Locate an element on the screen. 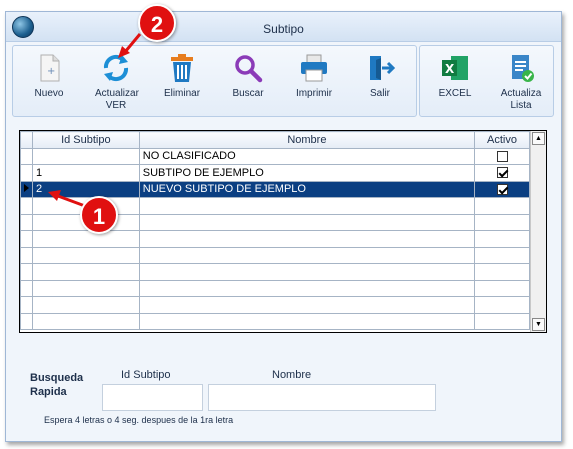  annotation-badge-1: 1 is located at coordinates (99, 215).